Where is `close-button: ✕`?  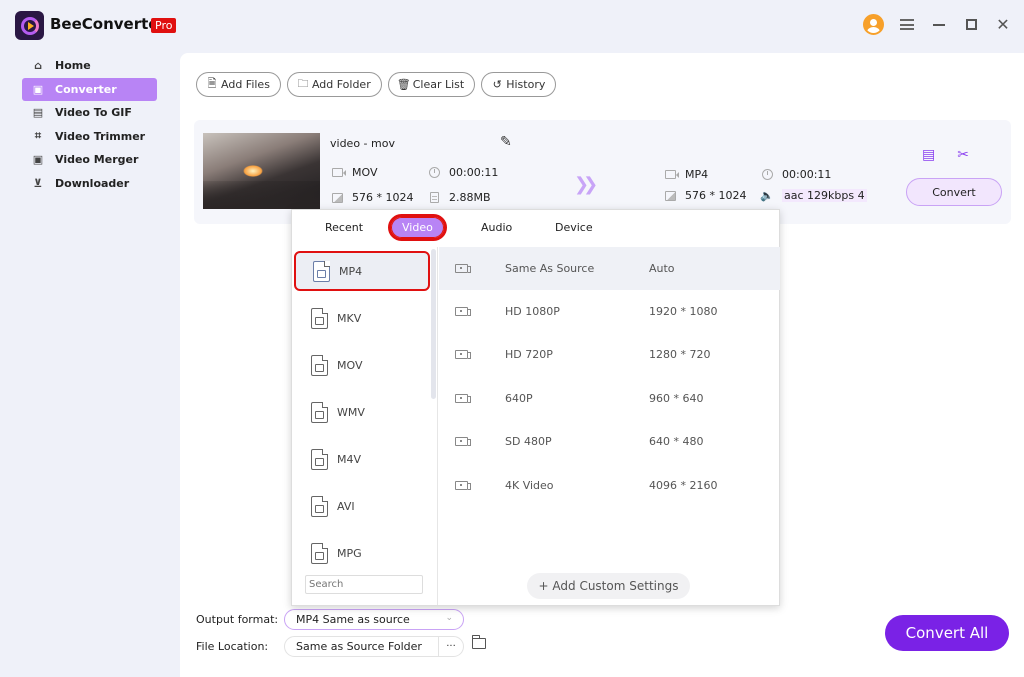
close-button: ✕ is located at coordinates (1003, 24).